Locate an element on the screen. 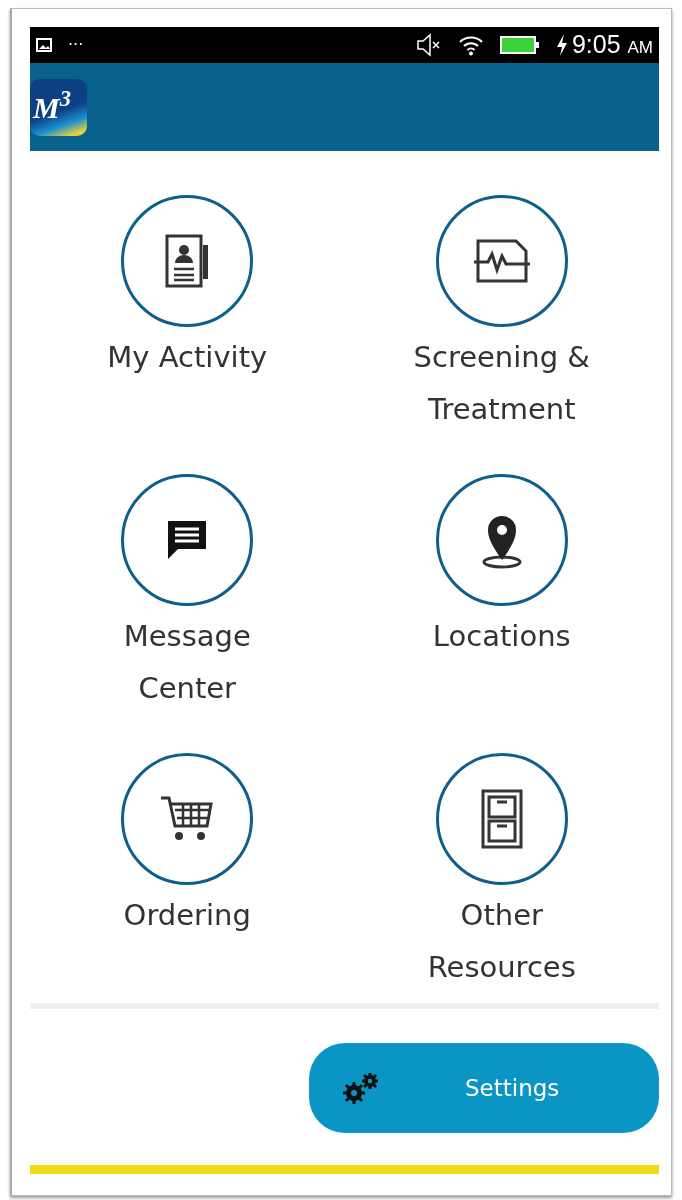 The image size is (682, 1200). contact-book-icon is located at coordinates (187, 261).